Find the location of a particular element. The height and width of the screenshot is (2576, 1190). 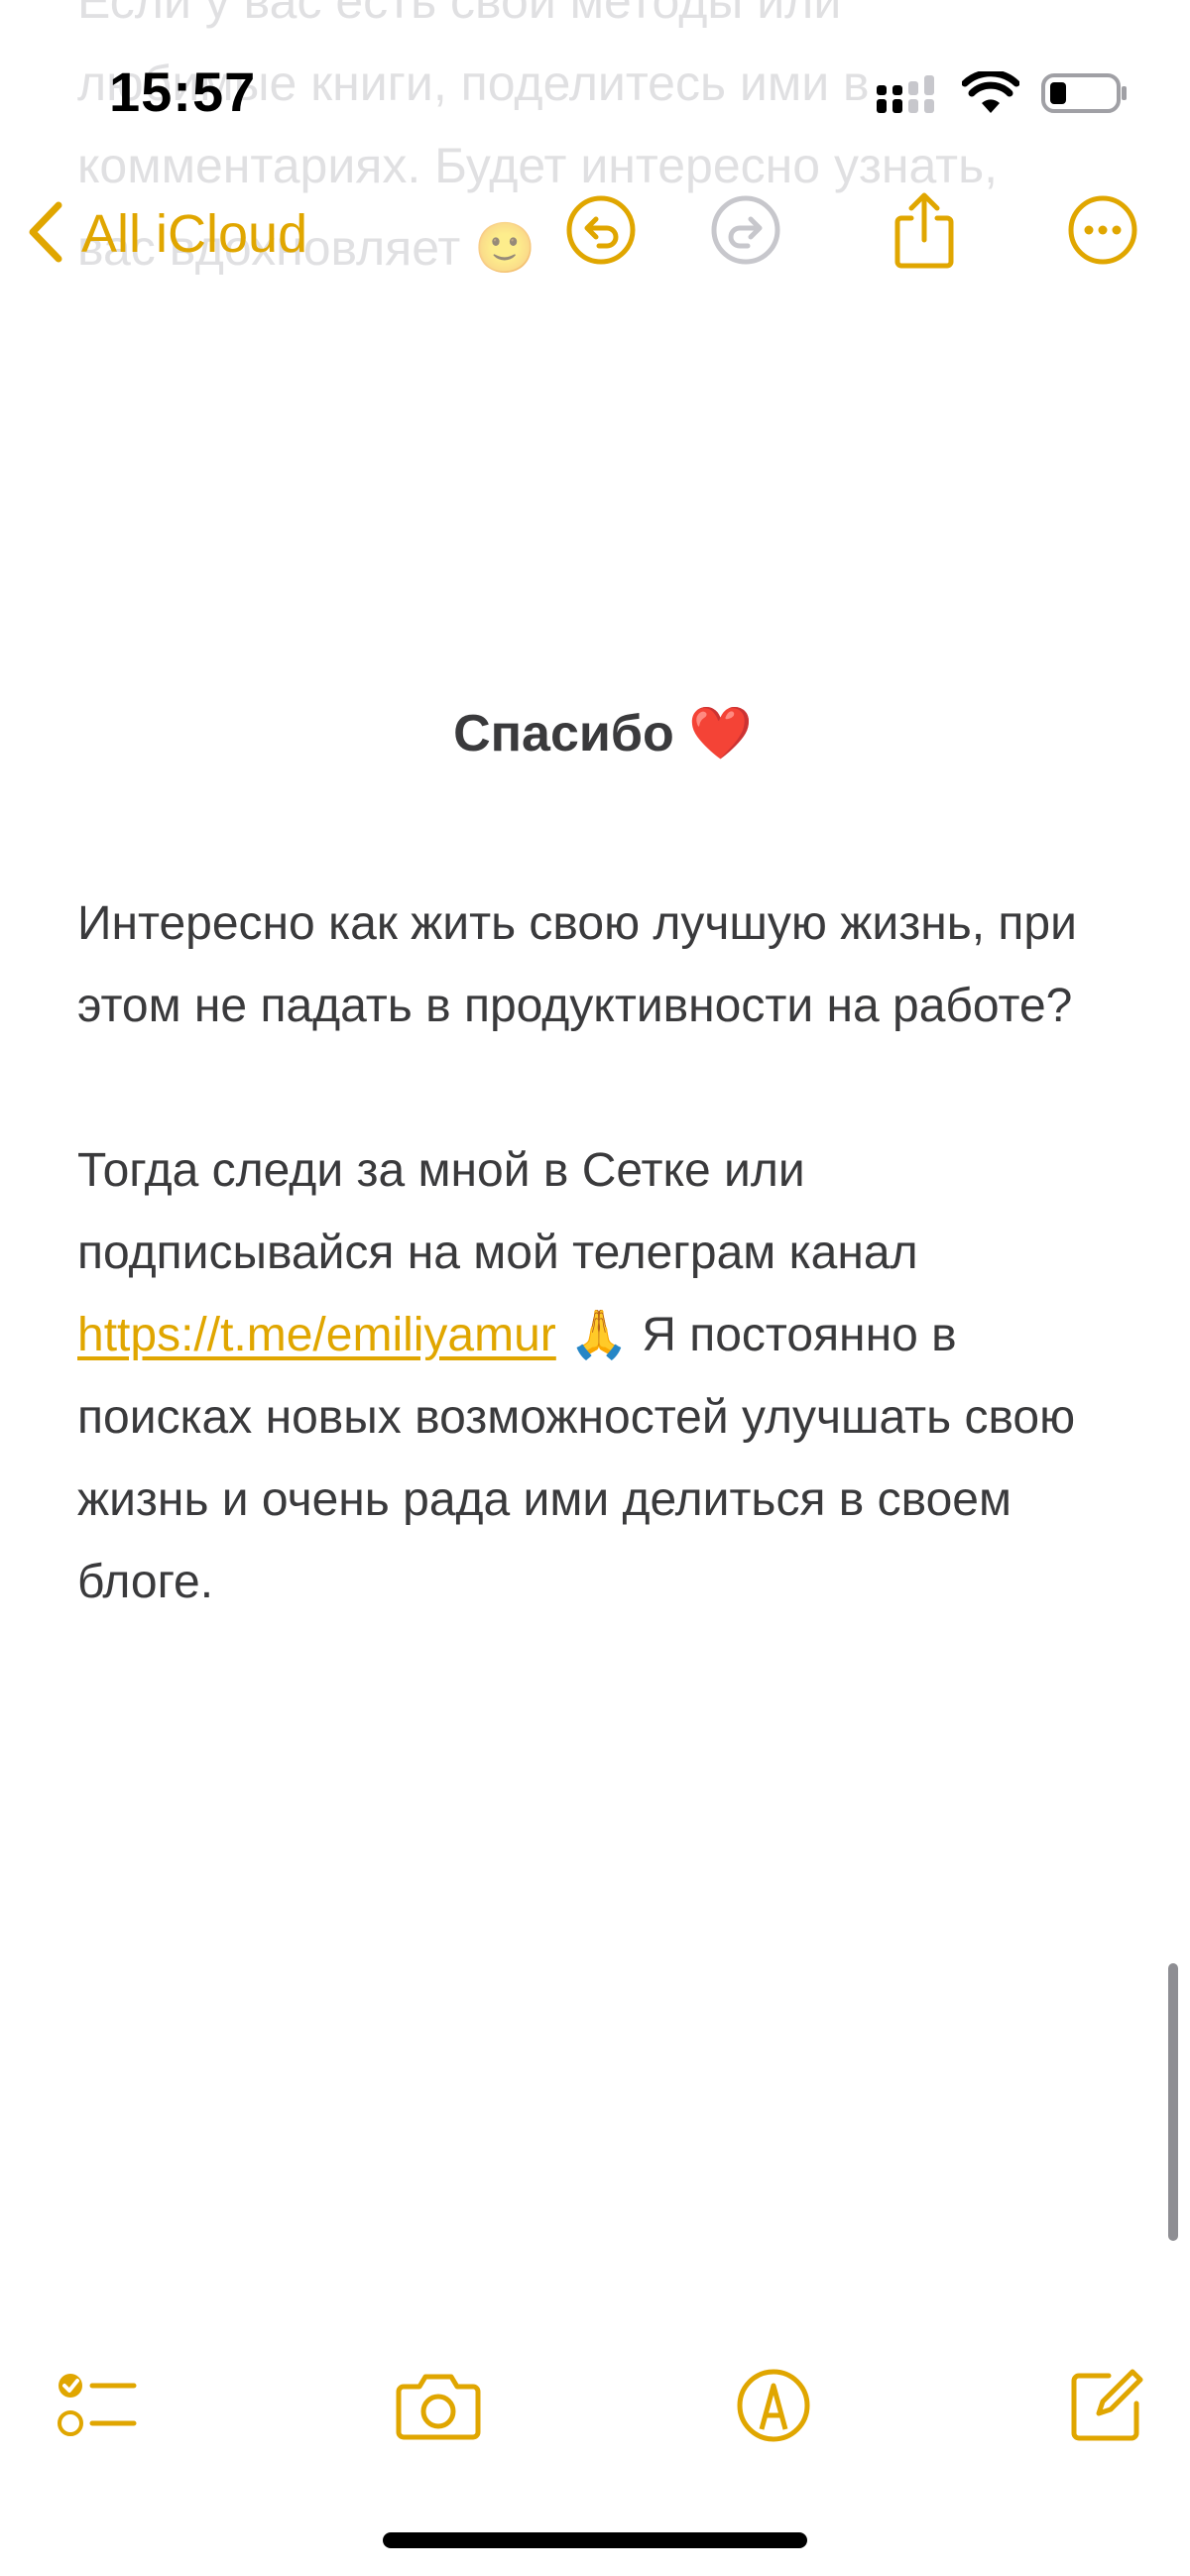

undo-button is located at coordinates (601, 232).